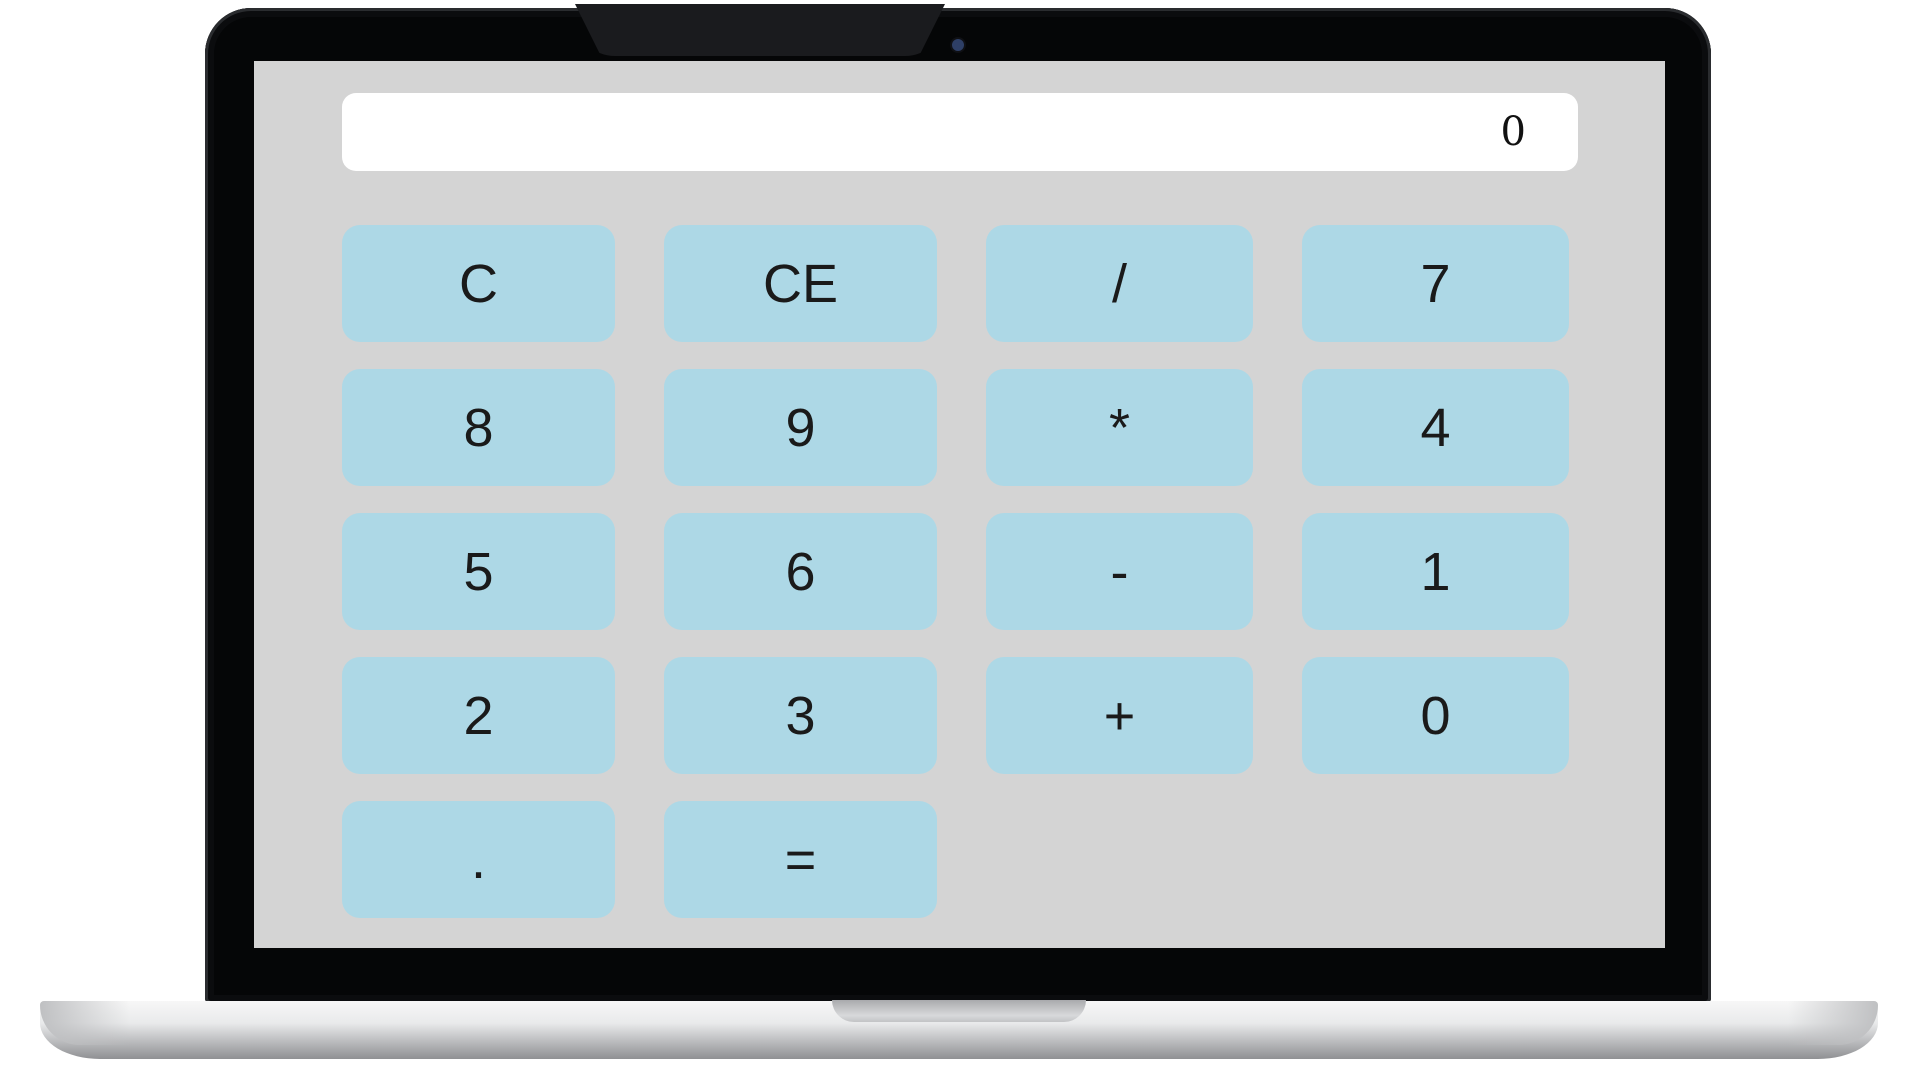 Image resolution: width=1920 pixels, height=1080 pixels. What do you see at coordinates (1119, 427) in the screenshot?
I see `multiply-button: *` at bounding box center [1119, 427].